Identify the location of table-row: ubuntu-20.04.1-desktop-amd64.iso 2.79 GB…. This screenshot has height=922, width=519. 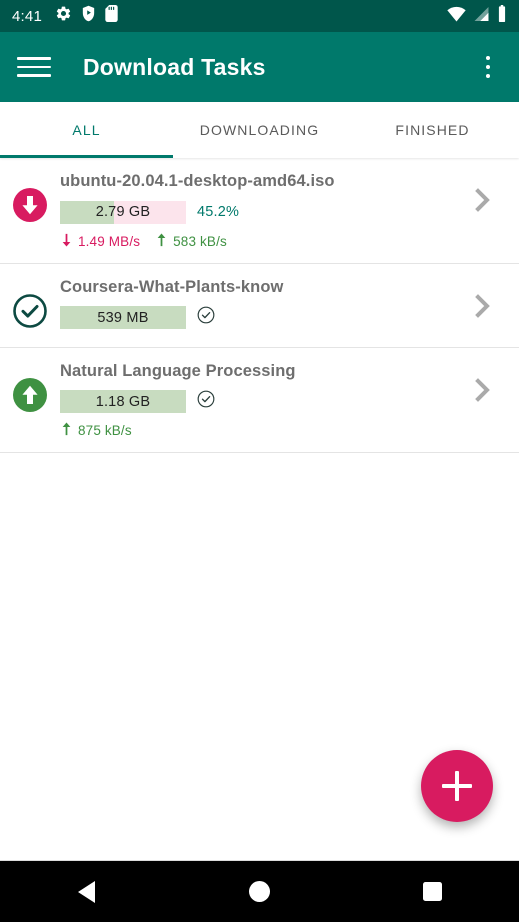
(259, 211).